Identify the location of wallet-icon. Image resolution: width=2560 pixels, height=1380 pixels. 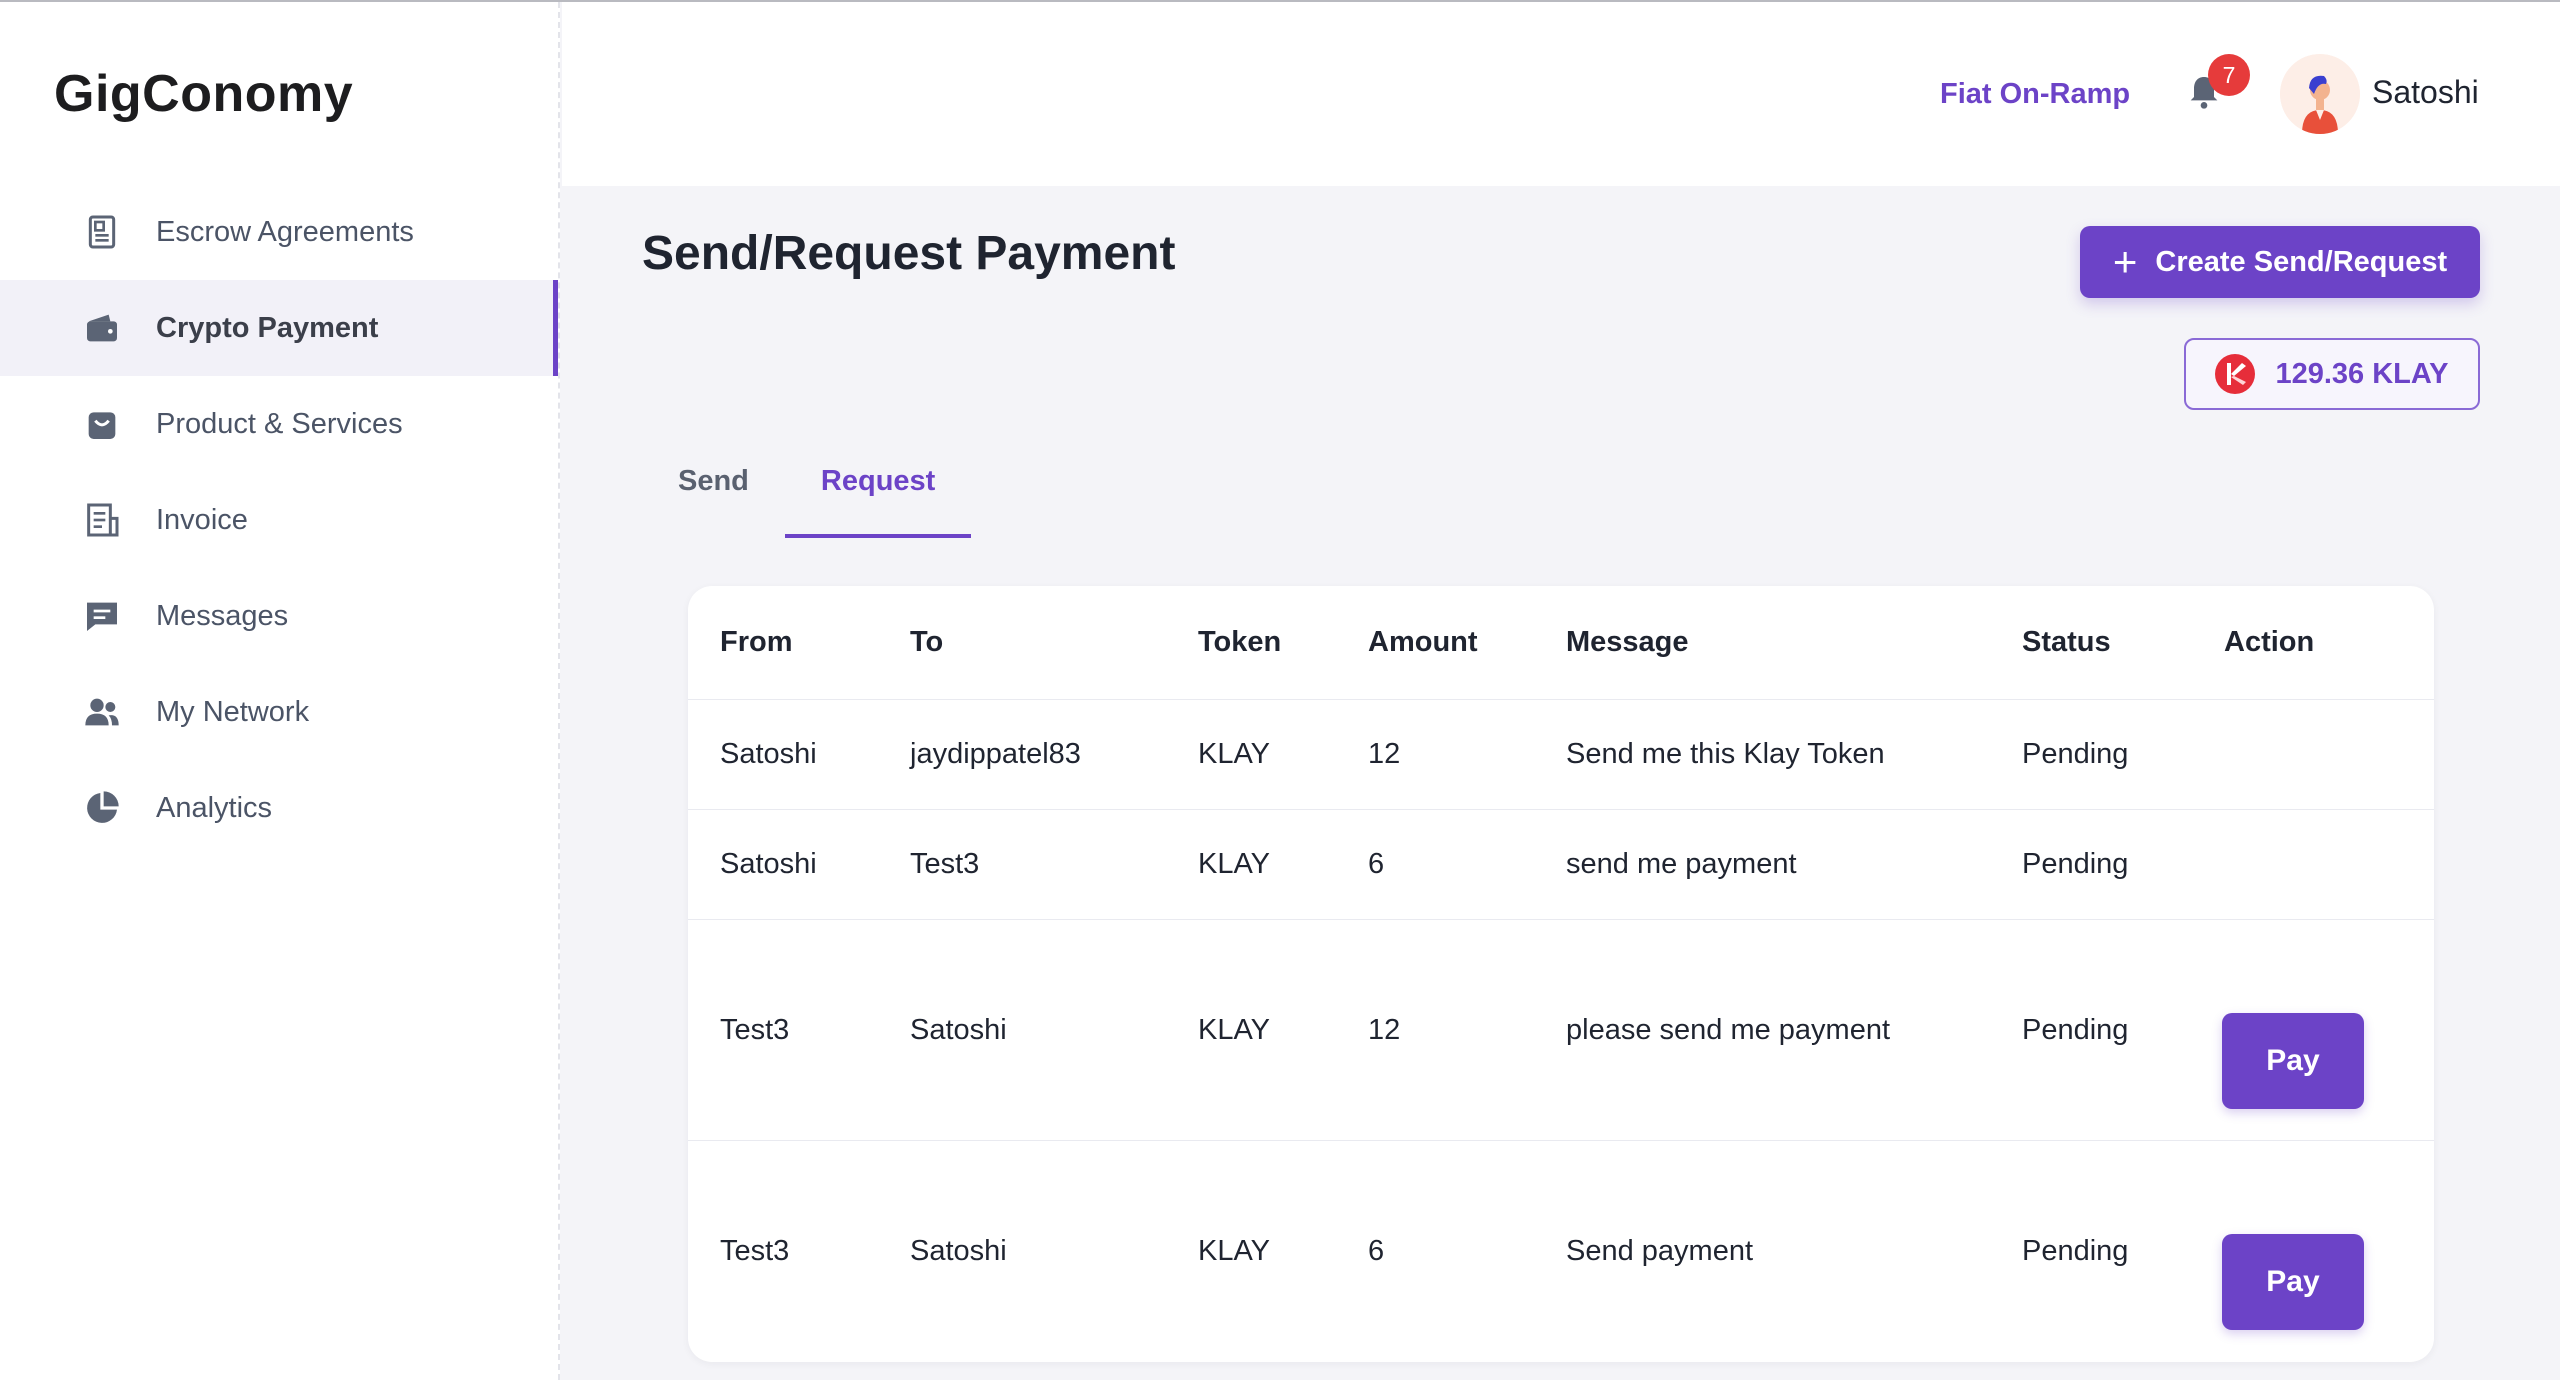
(102, 328).